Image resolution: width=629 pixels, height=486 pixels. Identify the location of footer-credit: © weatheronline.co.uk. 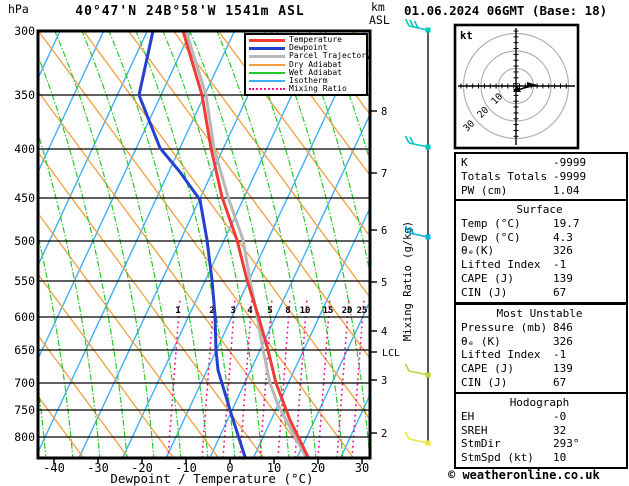
(524, 475).